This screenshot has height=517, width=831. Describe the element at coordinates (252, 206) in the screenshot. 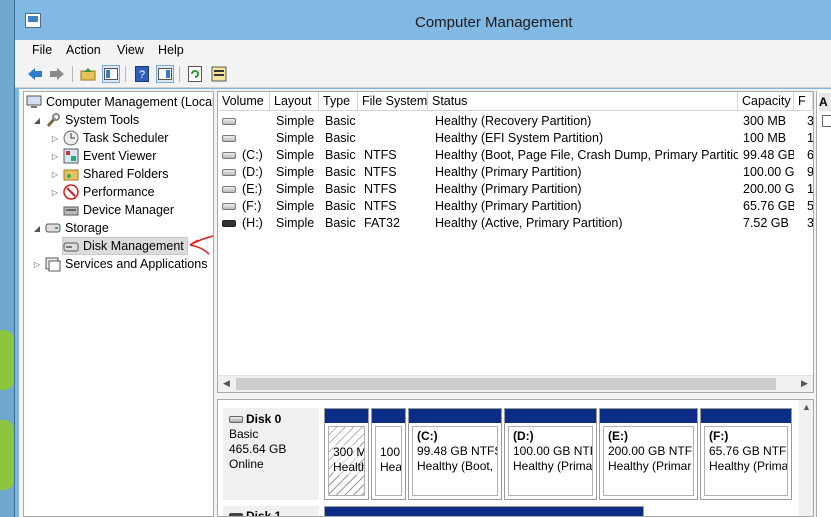

I see `volume-cell: (F:)` at that location.